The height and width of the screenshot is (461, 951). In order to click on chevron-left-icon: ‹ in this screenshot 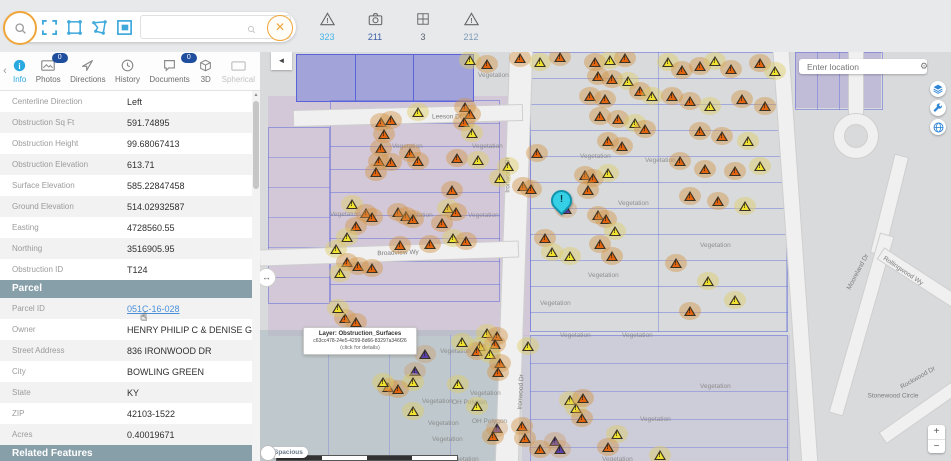, I will do `click(5, 71)`.